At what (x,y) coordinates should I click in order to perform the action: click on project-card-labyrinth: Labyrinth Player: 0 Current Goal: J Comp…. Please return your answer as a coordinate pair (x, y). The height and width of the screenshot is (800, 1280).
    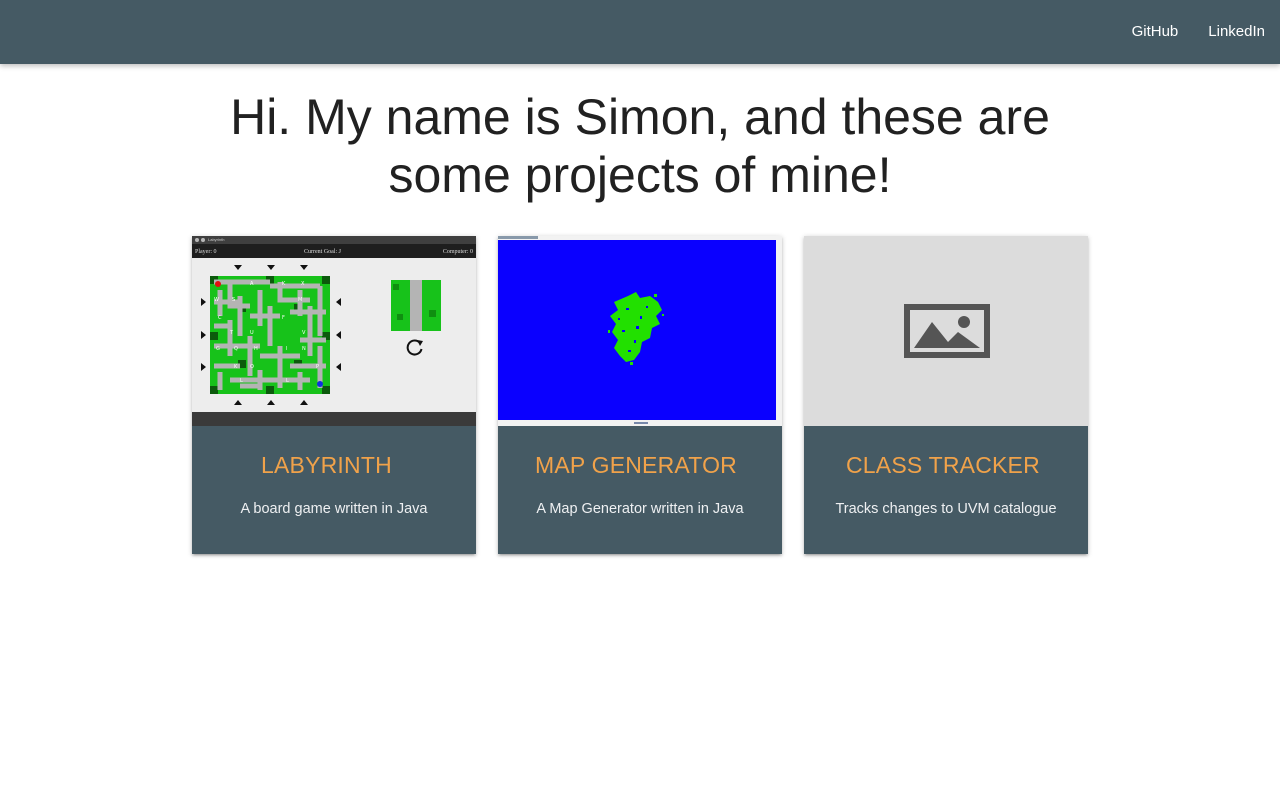
    Looking at the image, I should click on (334, 395).